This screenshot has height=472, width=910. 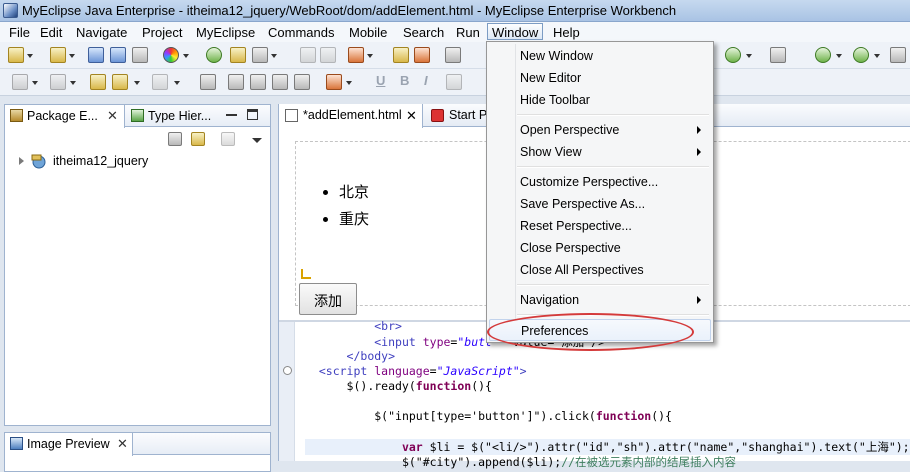 What do you see at coordinates (225, 32) in the screenshot?
I see `menu-myeclipse: MyEclipse` at bounding box center [225, 32].